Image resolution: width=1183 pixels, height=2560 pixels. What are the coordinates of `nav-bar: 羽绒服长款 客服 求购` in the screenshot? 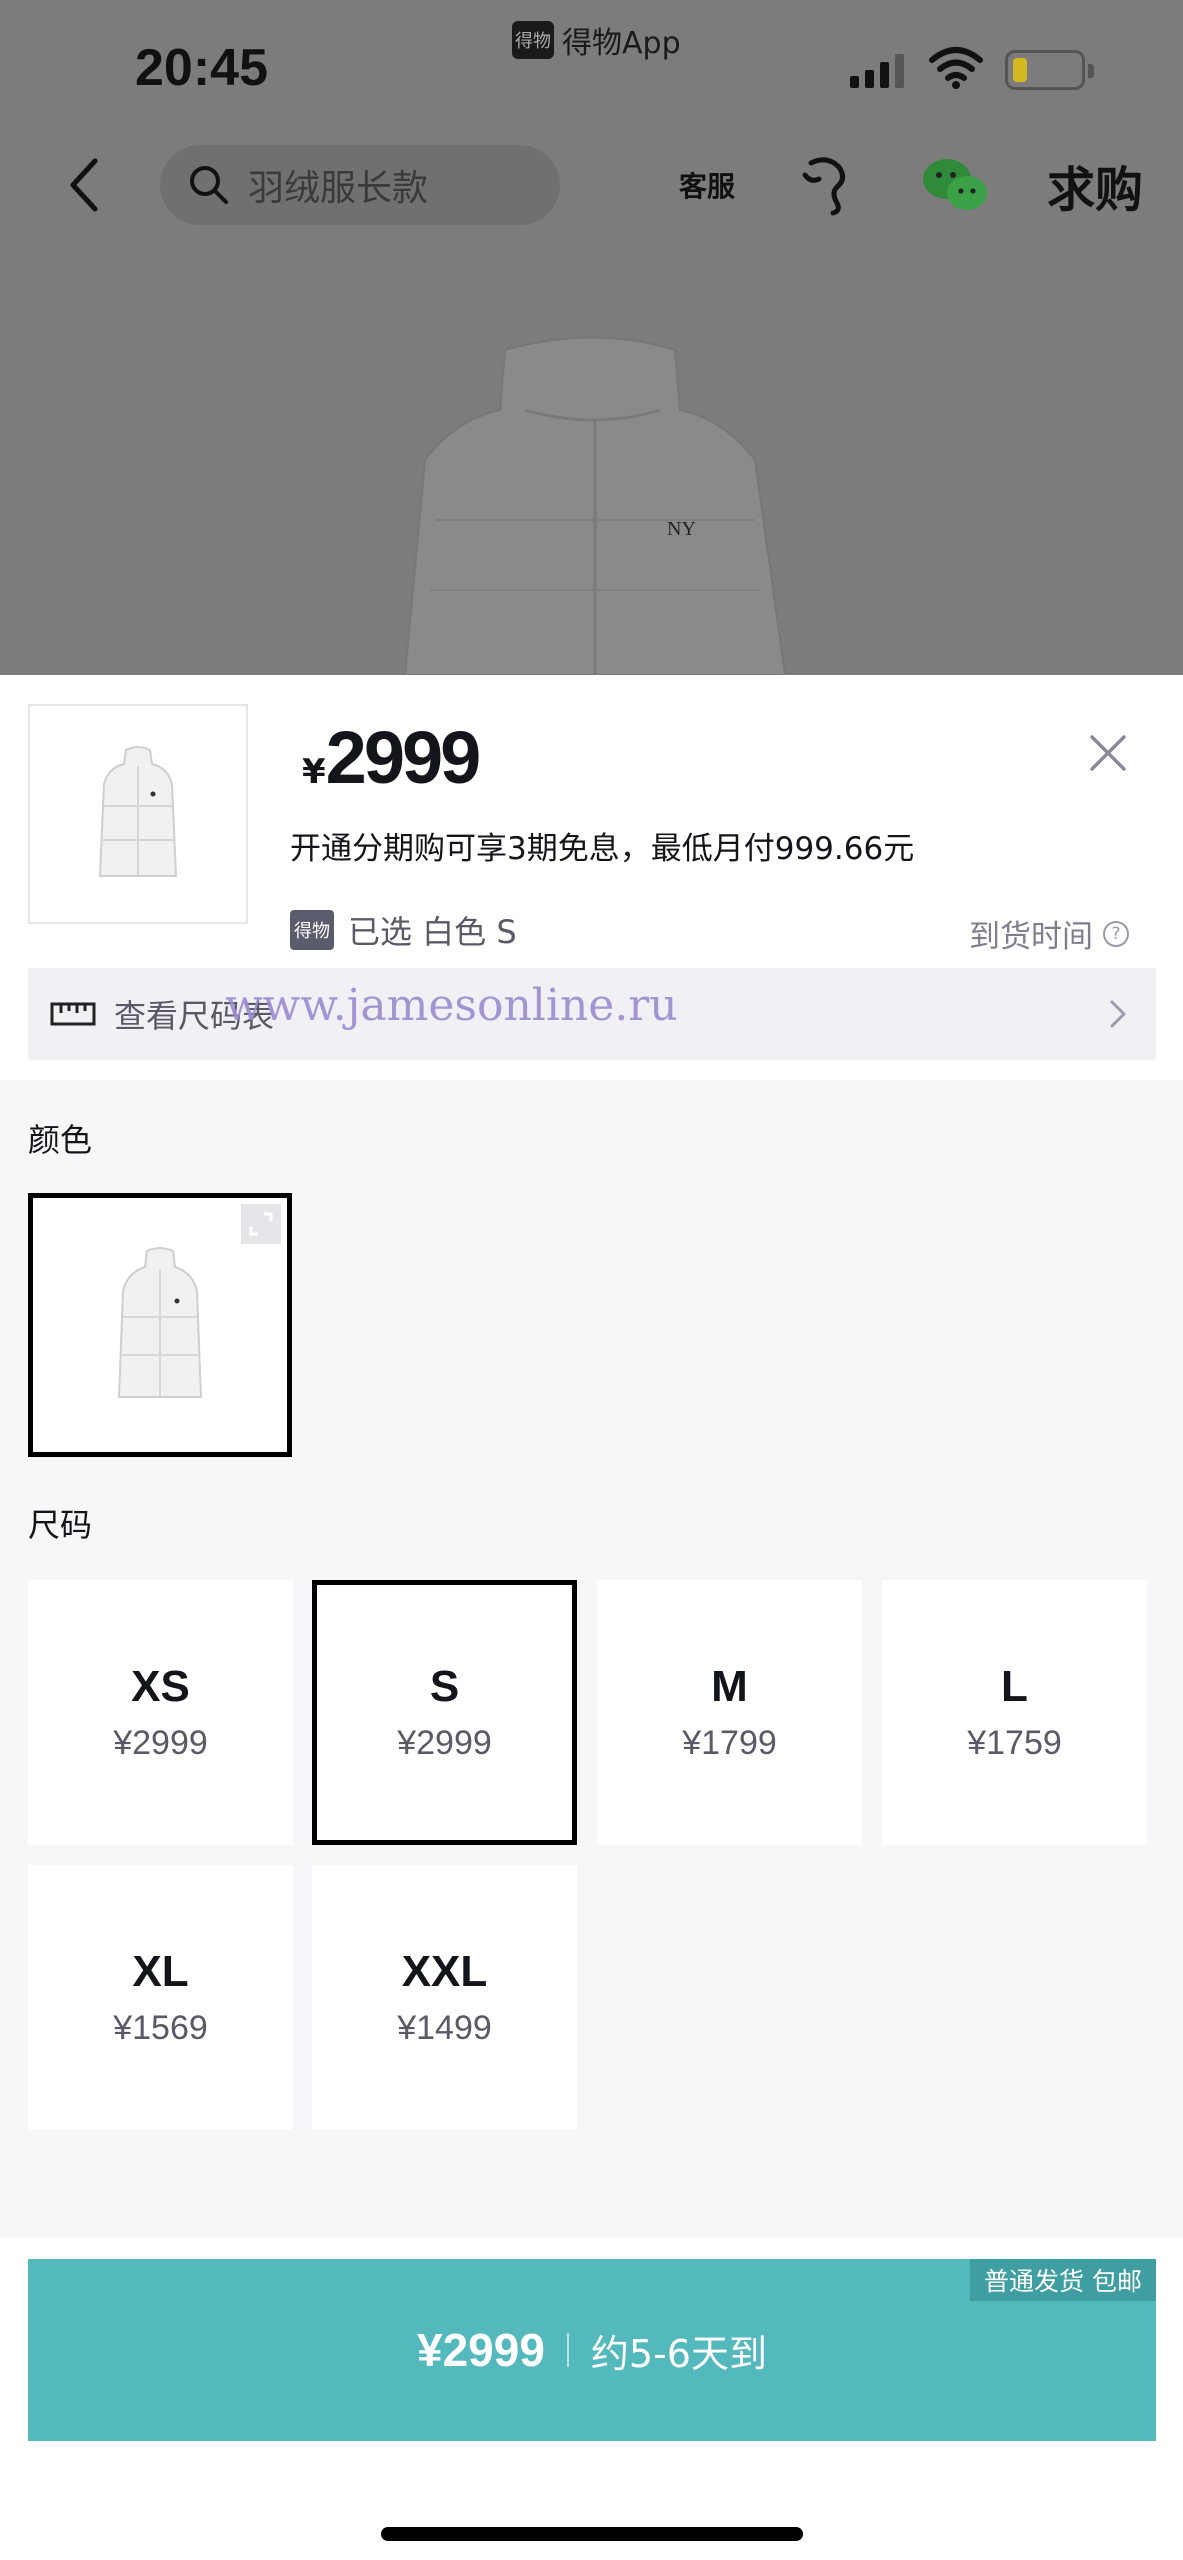 It's located at (591, 185).